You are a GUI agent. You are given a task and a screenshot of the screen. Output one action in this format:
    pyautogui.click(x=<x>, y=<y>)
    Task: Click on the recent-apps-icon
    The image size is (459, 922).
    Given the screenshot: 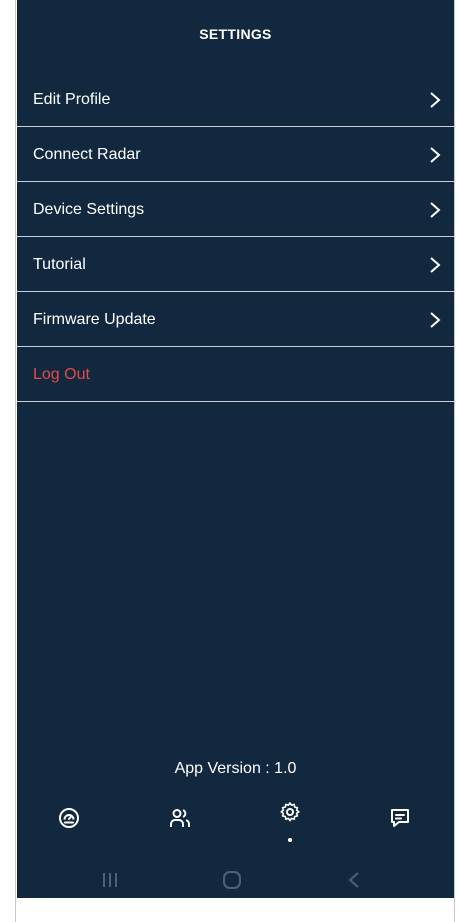 What is the action you would take?
    pyautogui.click(x=110, y=880)
    